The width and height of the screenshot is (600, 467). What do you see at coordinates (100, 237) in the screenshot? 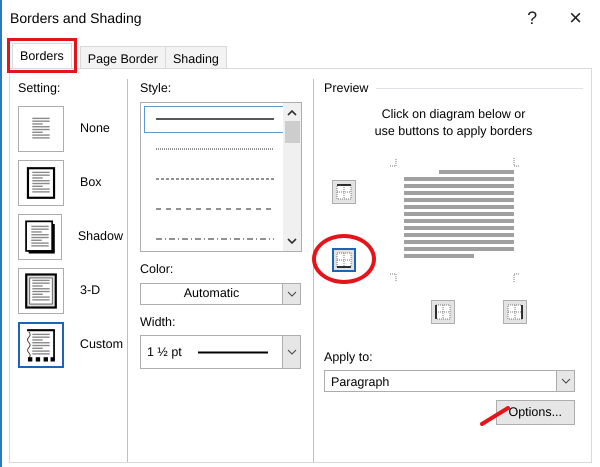
I see `setting-option-label: Shadow` at bounding box center [100, 237].